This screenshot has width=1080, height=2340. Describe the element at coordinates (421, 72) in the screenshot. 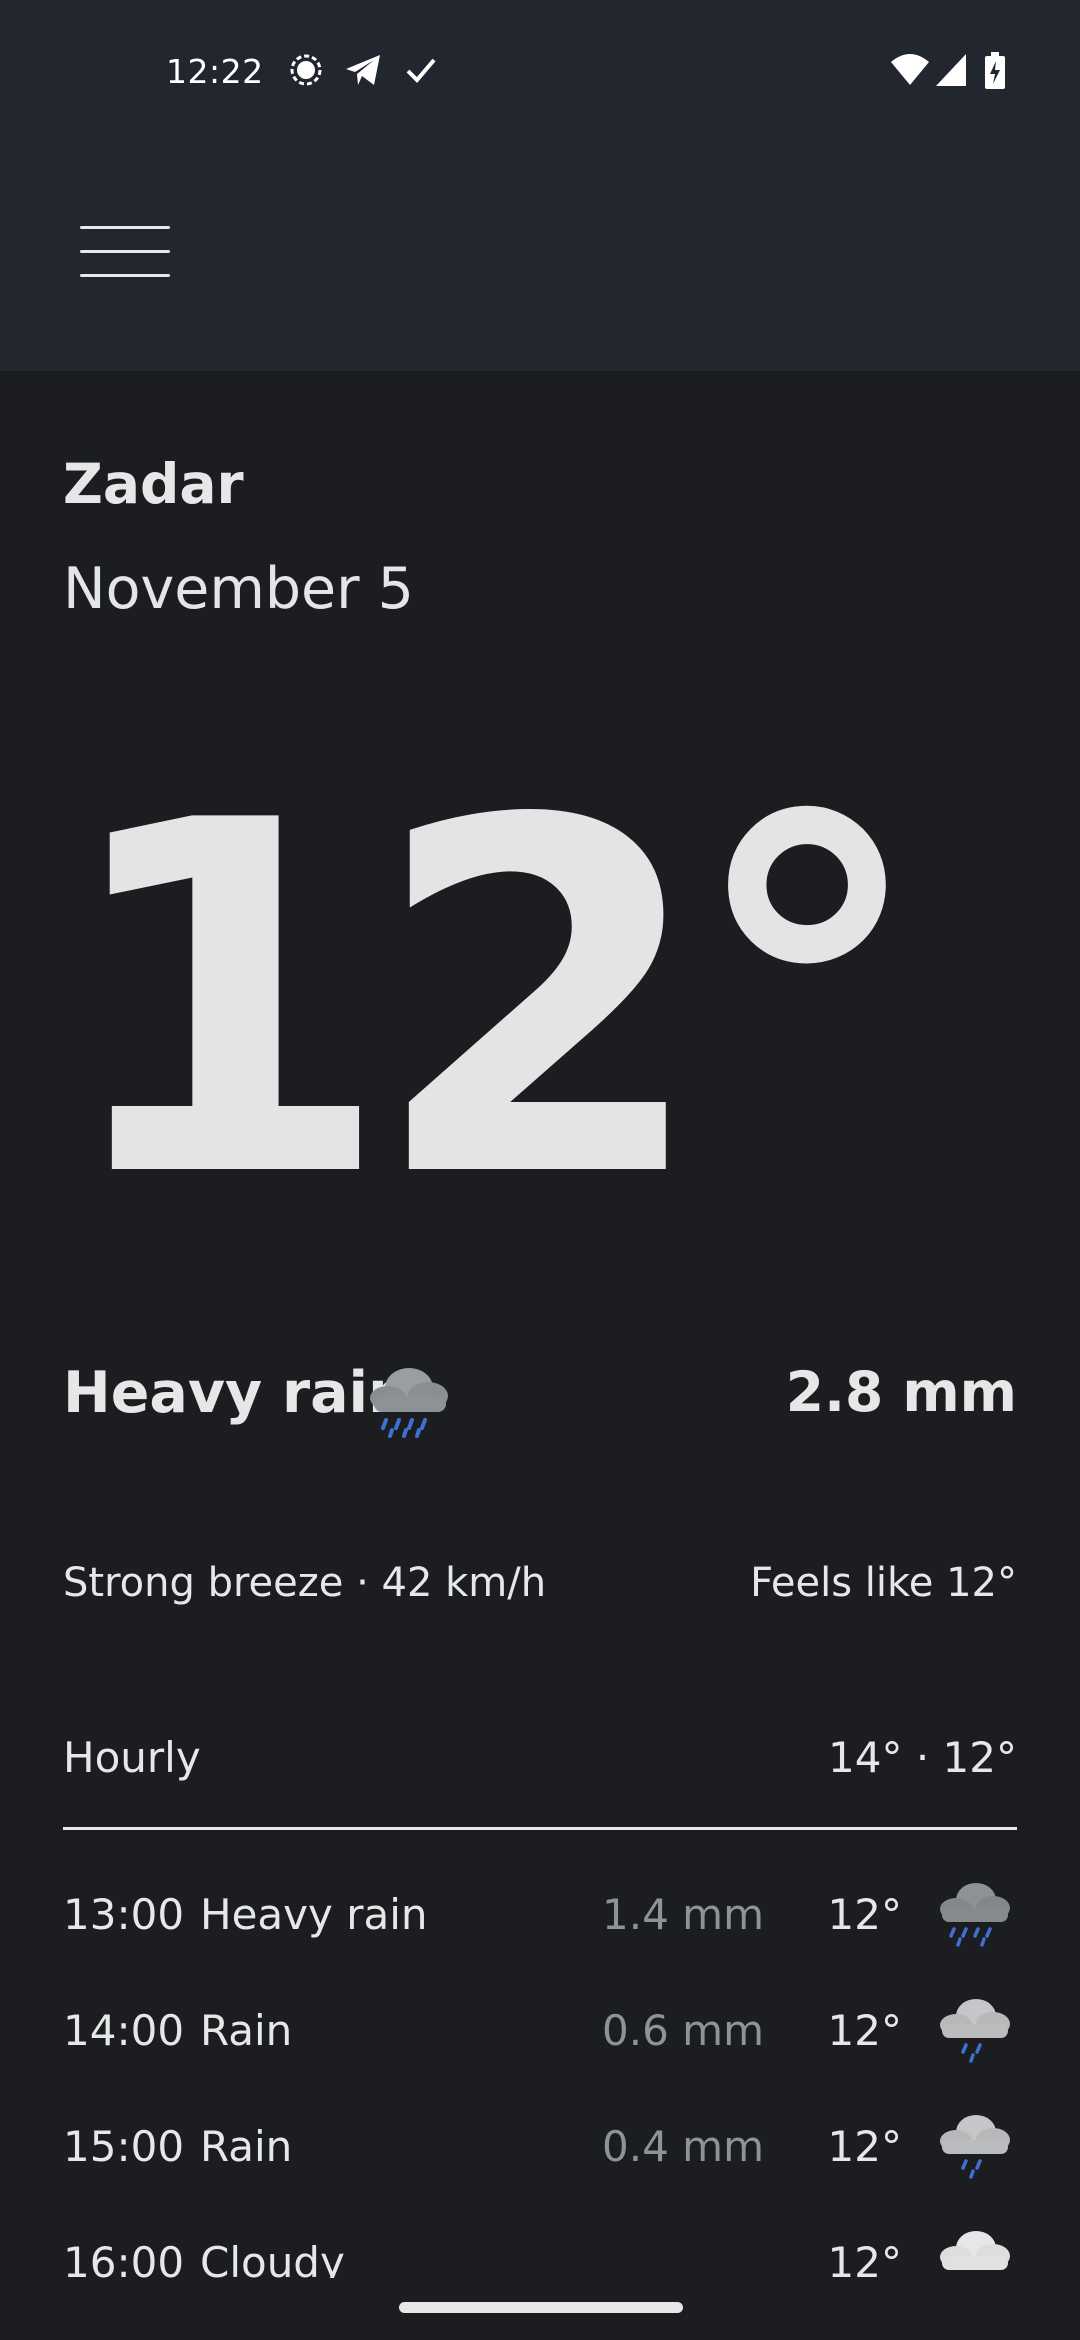

I see `check-icon` at that location.